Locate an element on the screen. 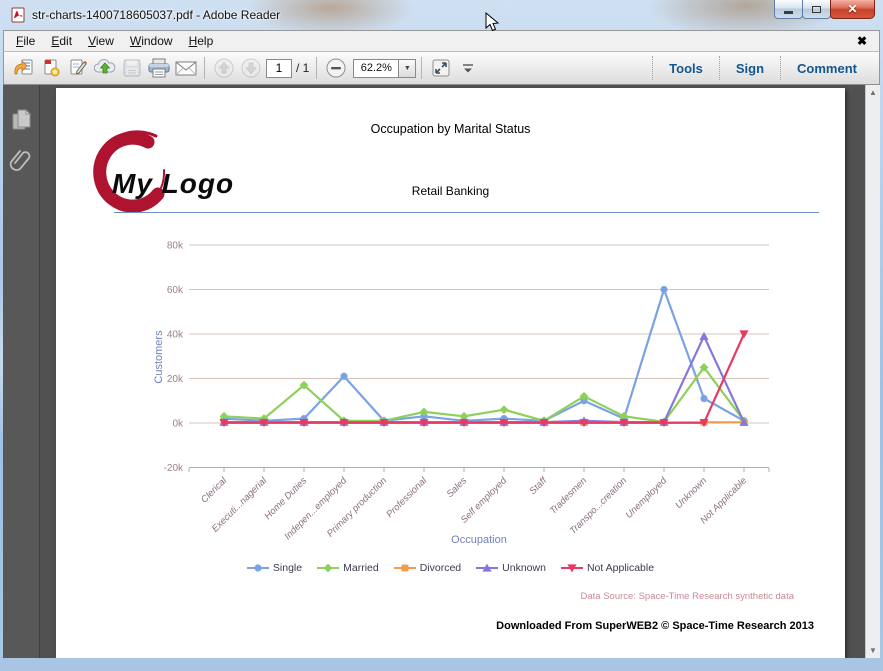 Image resolution: width=883 pixels, height=671 pixels. navigation-pane is located at coordinates (21, 371).